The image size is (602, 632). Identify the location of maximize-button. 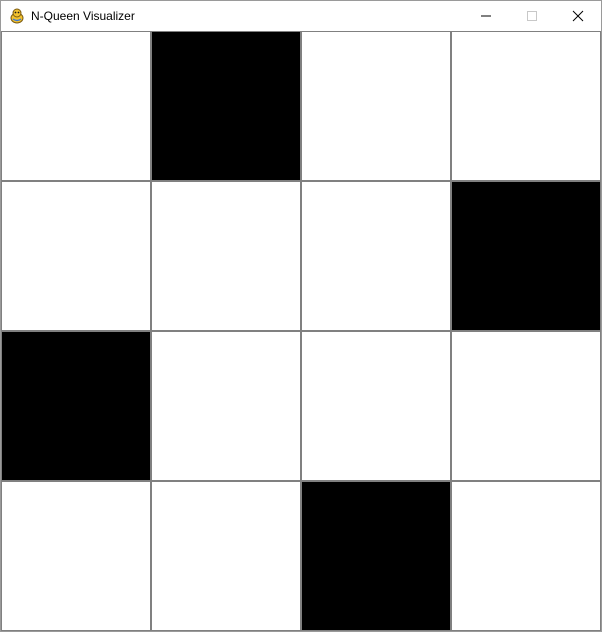
(532, 16).